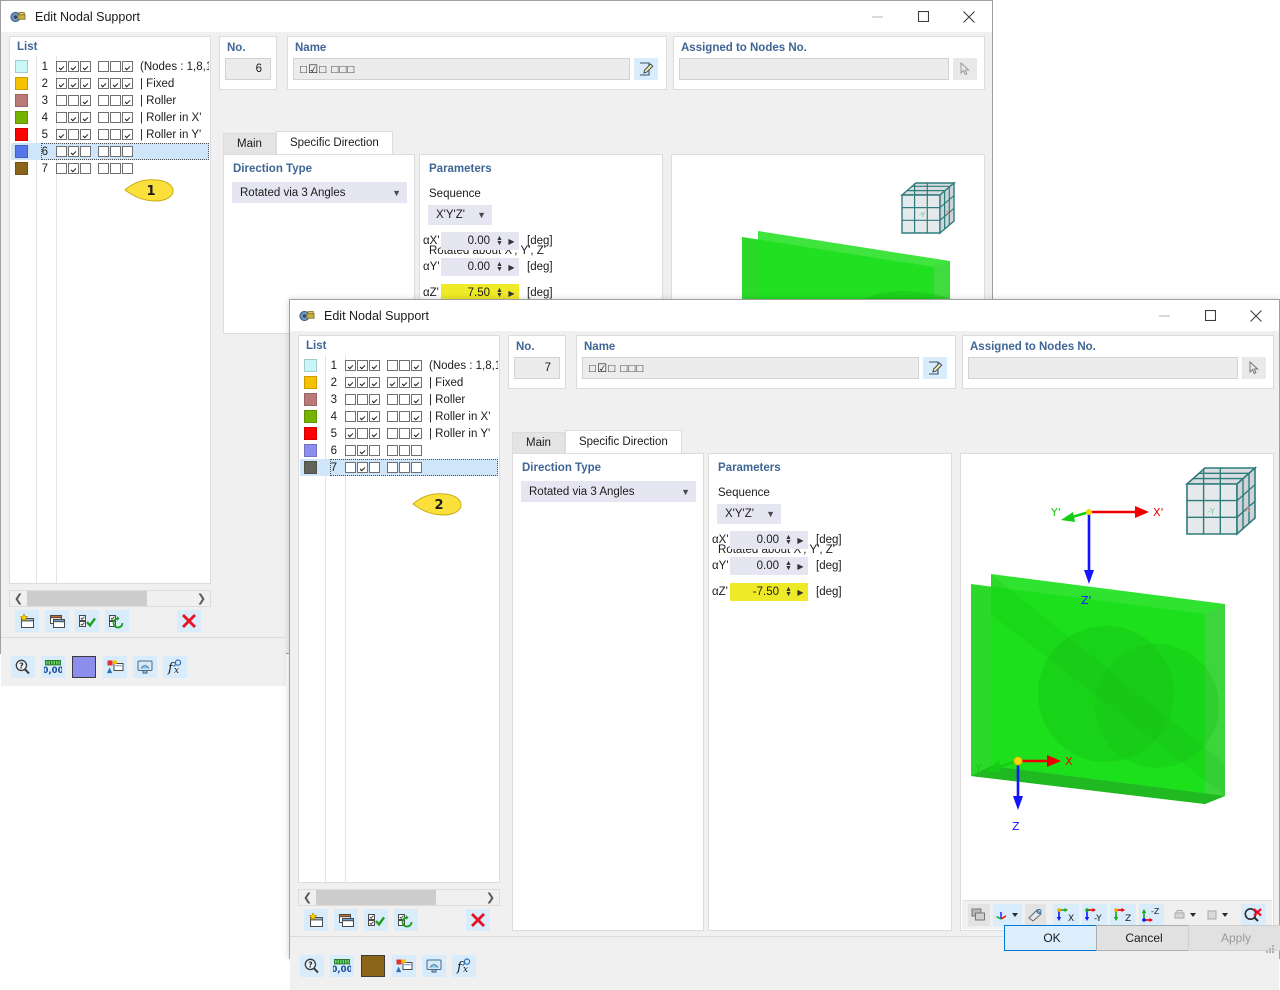 The width and height of the screenshot is (1280, 990). What do you see at coordinates (434, 966) in the screenshot?
I see `display-button` at bounding box center [434, 966].